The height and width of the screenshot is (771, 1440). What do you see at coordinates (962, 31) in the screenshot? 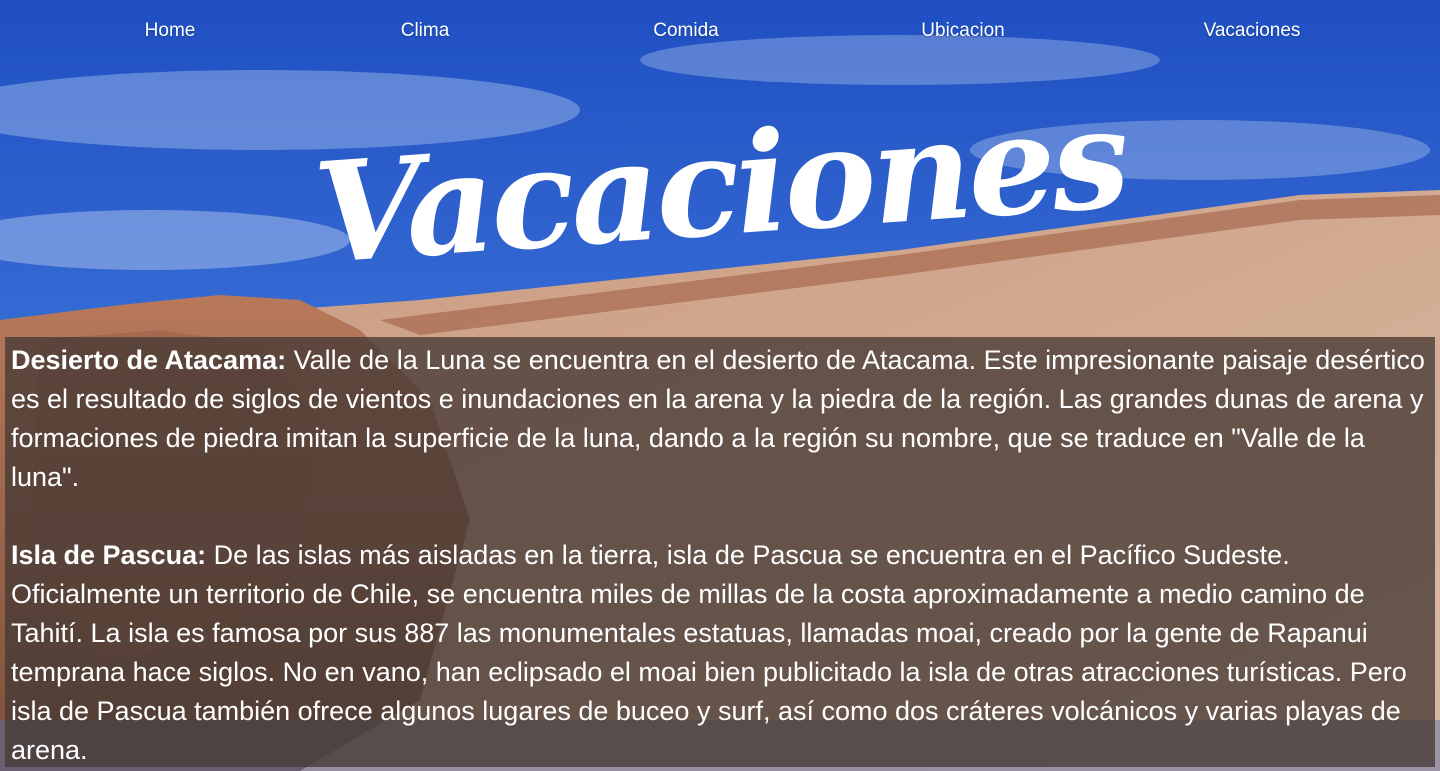
I see `nav-link-ubicacion: Ubicacion` at bounding box center [962, 31].